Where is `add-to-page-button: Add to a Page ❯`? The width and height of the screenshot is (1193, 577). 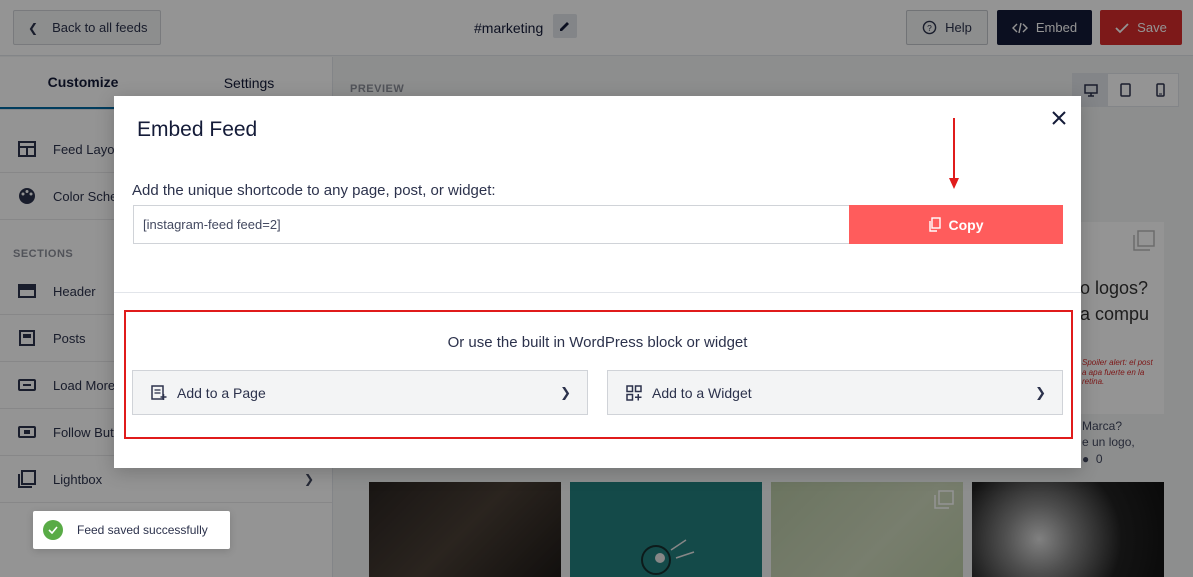
add-to-page-button: Add to a Page ❯ is located at coordinates (360, 392).